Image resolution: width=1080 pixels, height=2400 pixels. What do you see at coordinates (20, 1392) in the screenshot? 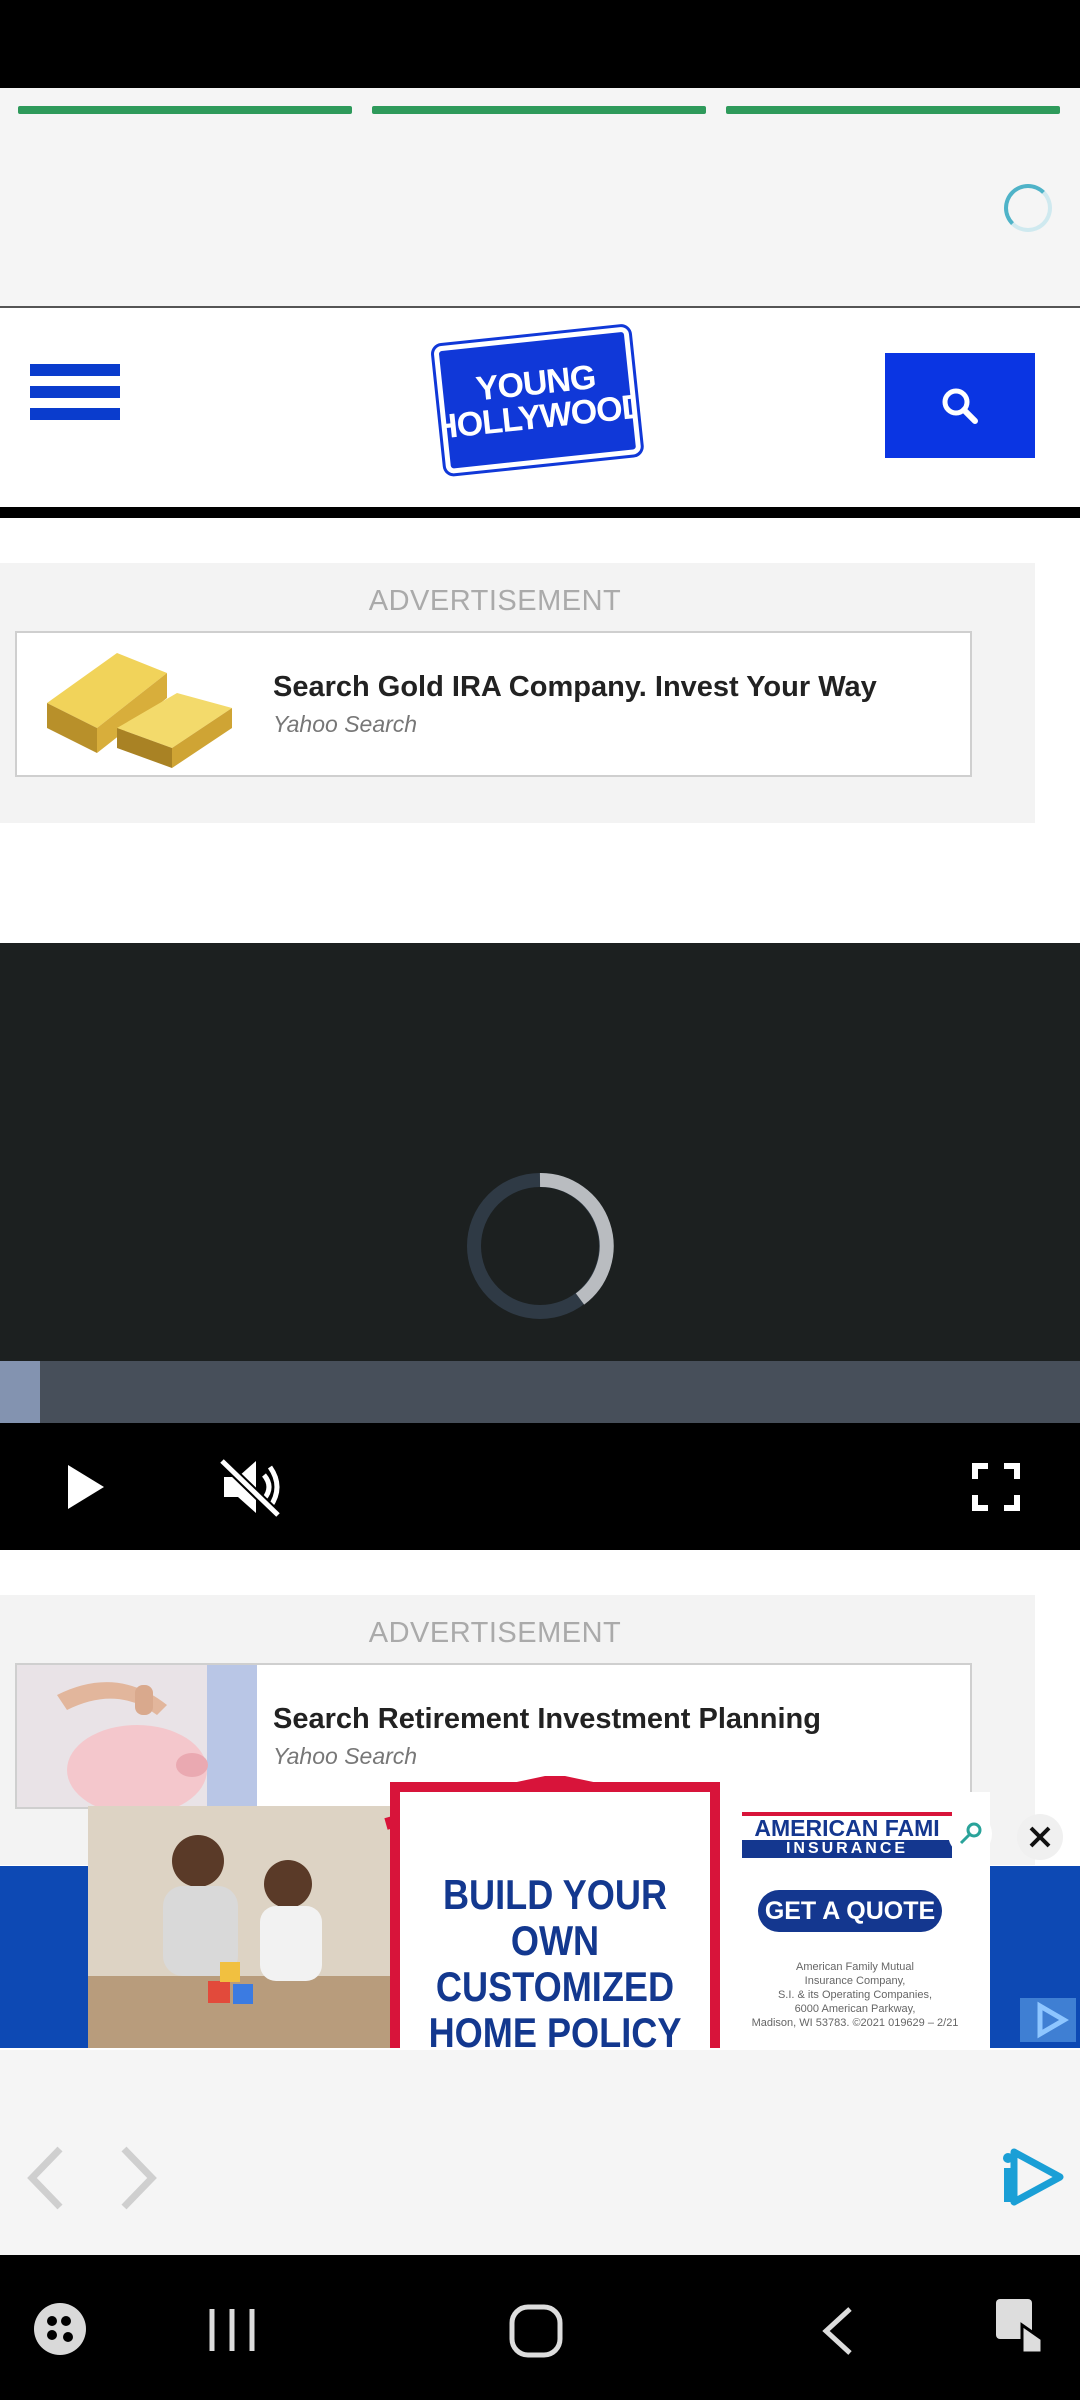
I see `video-progress-fill` at bounding box center [20, 1392].